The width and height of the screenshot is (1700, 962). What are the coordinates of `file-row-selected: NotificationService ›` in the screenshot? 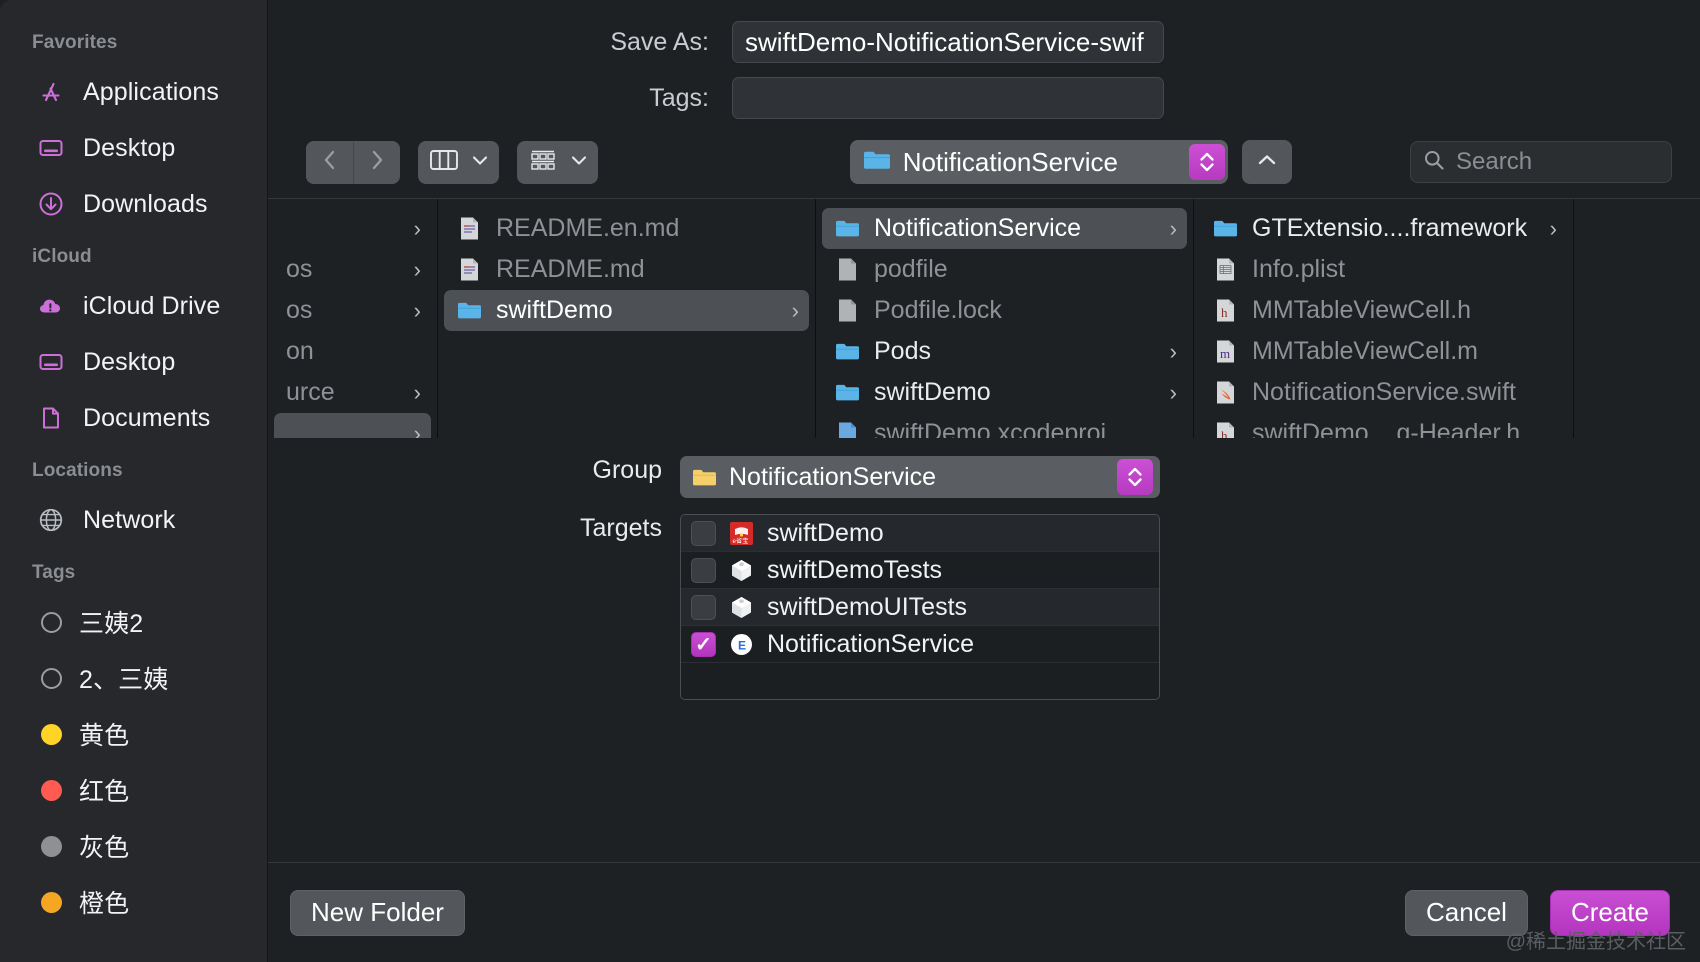 It's located at (1004, 228).